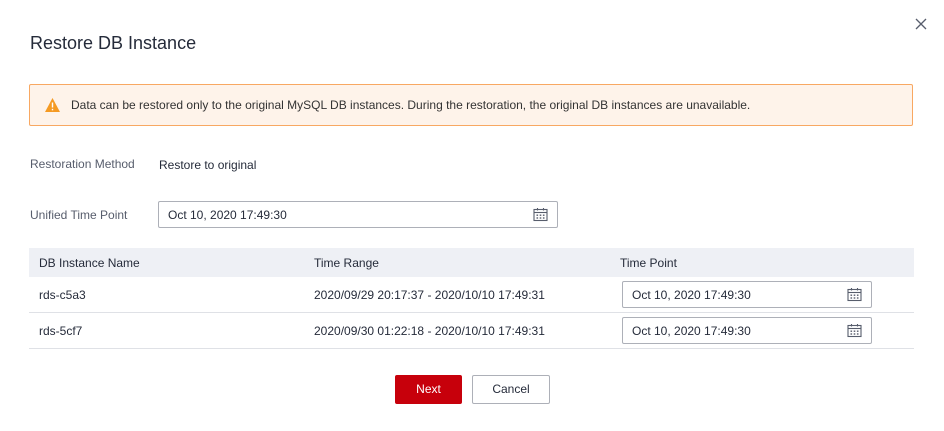  What do you see at coordinates (208, 165) in the screenshot?
I see `restoration-method-value: Restore to original` at bounding box center [208, 165].